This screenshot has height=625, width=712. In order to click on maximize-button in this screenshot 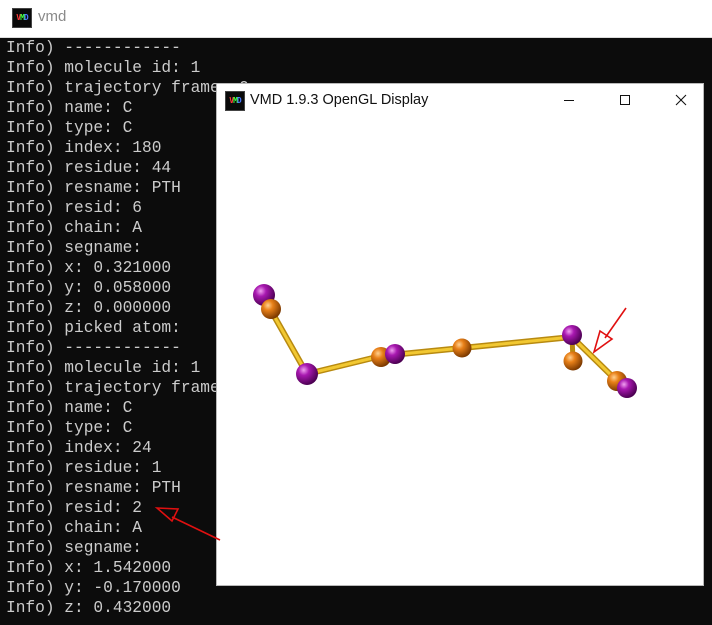, I will do `click(625, 100)`.